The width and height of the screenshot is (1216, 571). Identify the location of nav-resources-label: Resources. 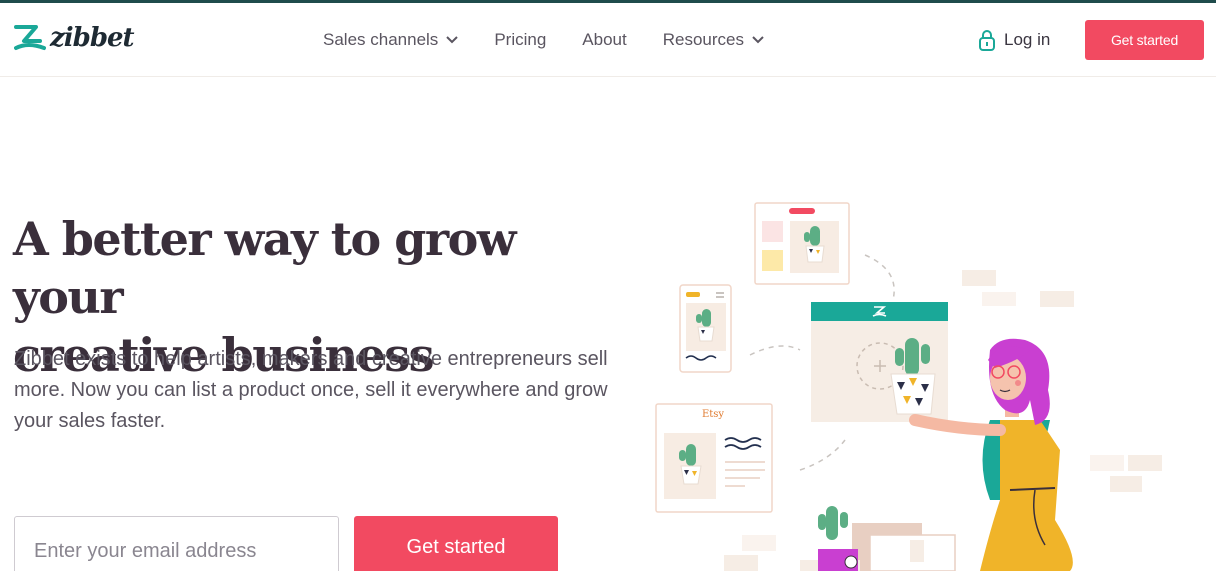
(703, 39).